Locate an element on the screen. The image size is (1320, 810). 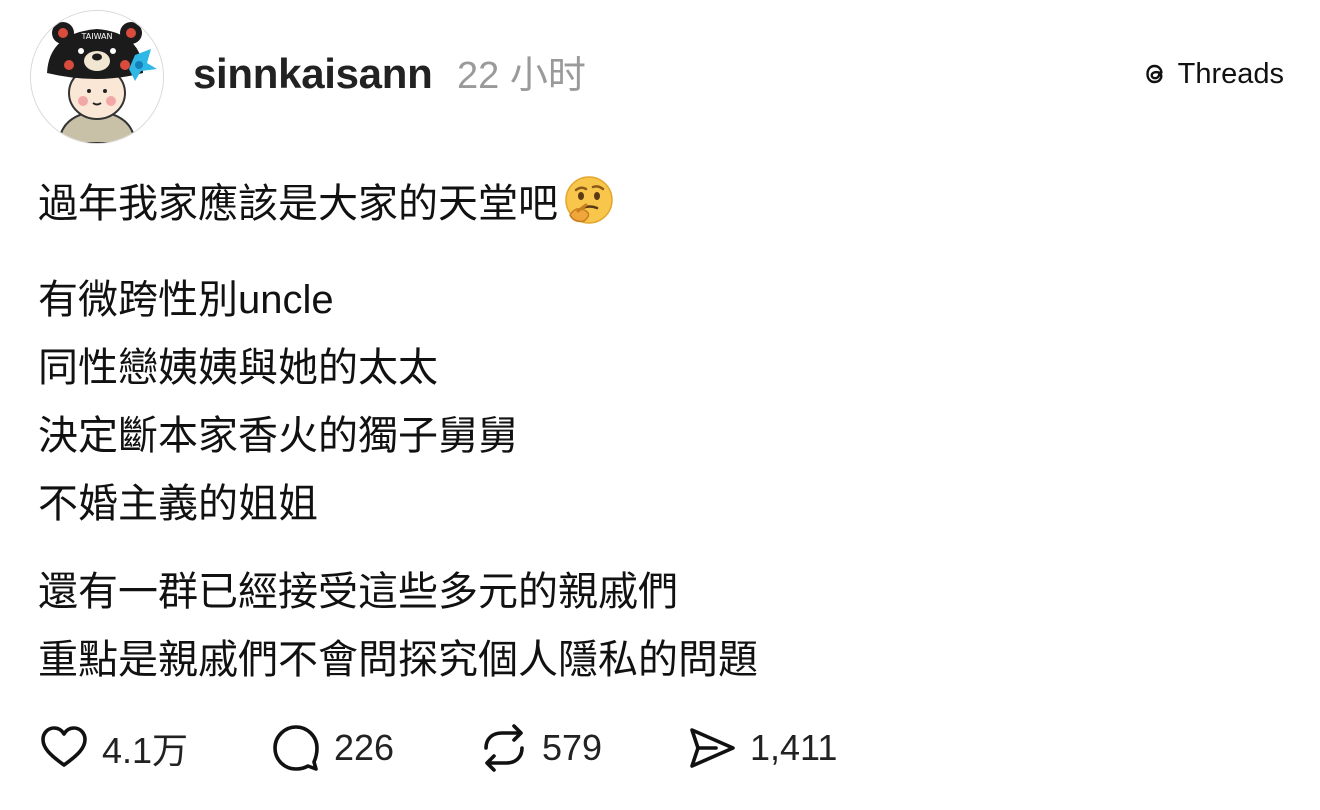
threads-brand: Threads is located at coordinates (1212, 74).